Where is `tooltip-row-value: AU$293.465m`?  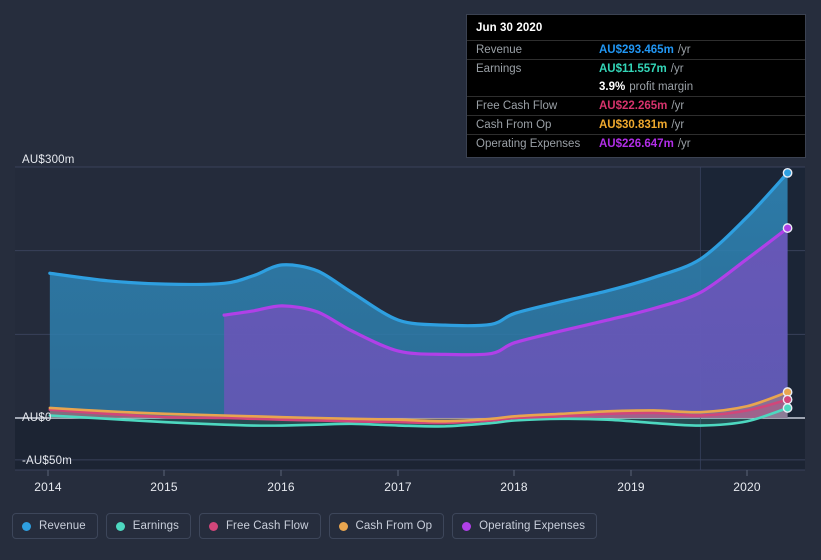
tooltip-row-value: AU$293.465m is located at coordinates (636, 50).